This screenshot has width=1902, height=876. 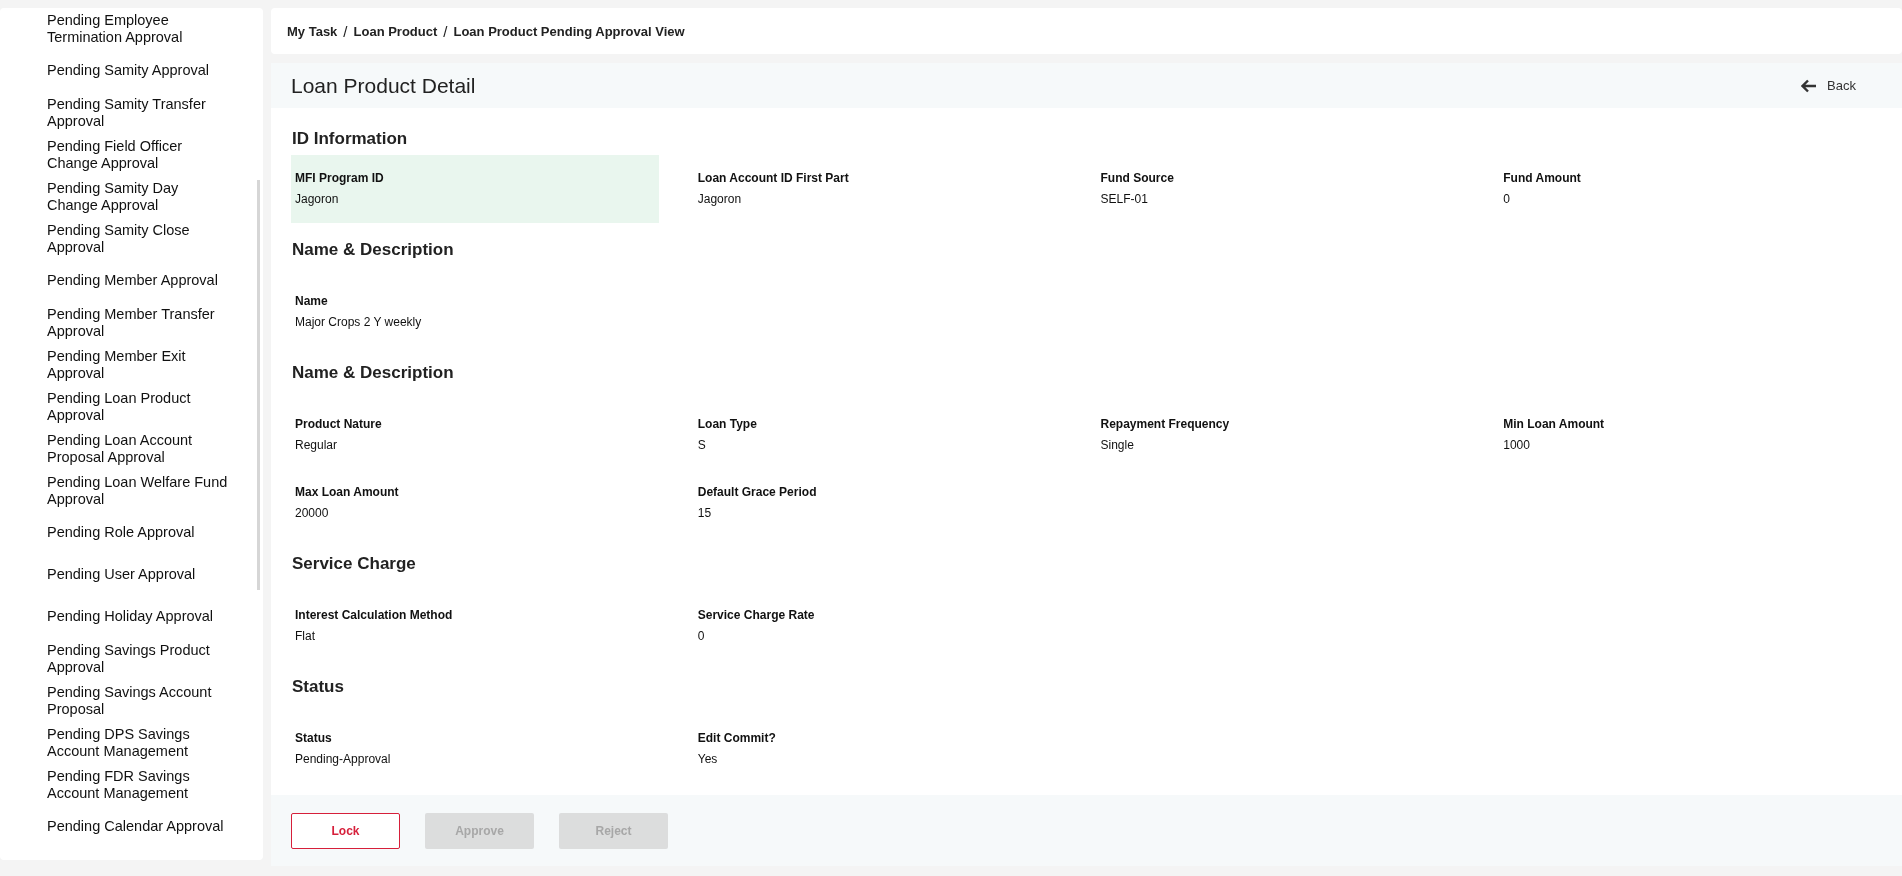 What do you see at coordinates (305, 636) in the screenshot?
I see `field-value: Flat` at bounding box center [305, 636].